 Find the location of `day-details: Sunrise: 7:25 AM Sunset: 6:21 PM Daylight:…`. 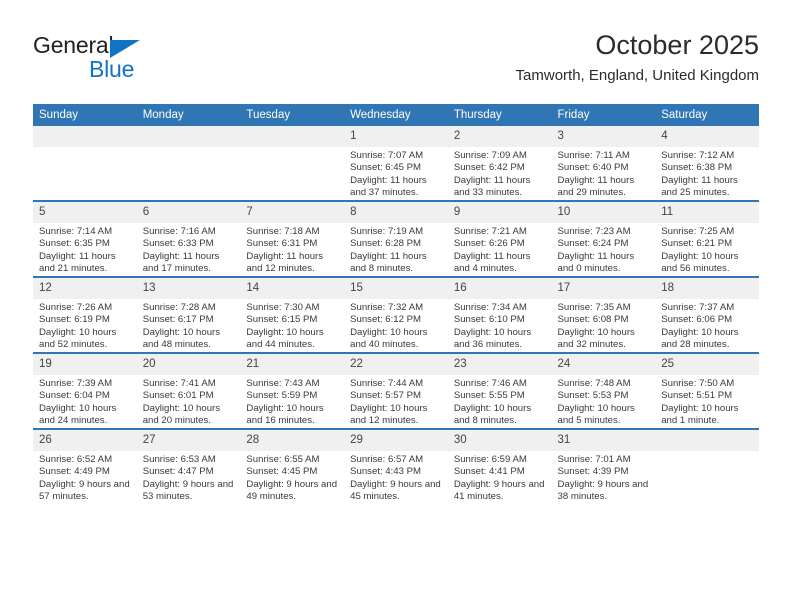

day-details: Sunrise: 7:25 AM Sunset: 6:21 PM Daylight:… is located at coordinates (707, 249).